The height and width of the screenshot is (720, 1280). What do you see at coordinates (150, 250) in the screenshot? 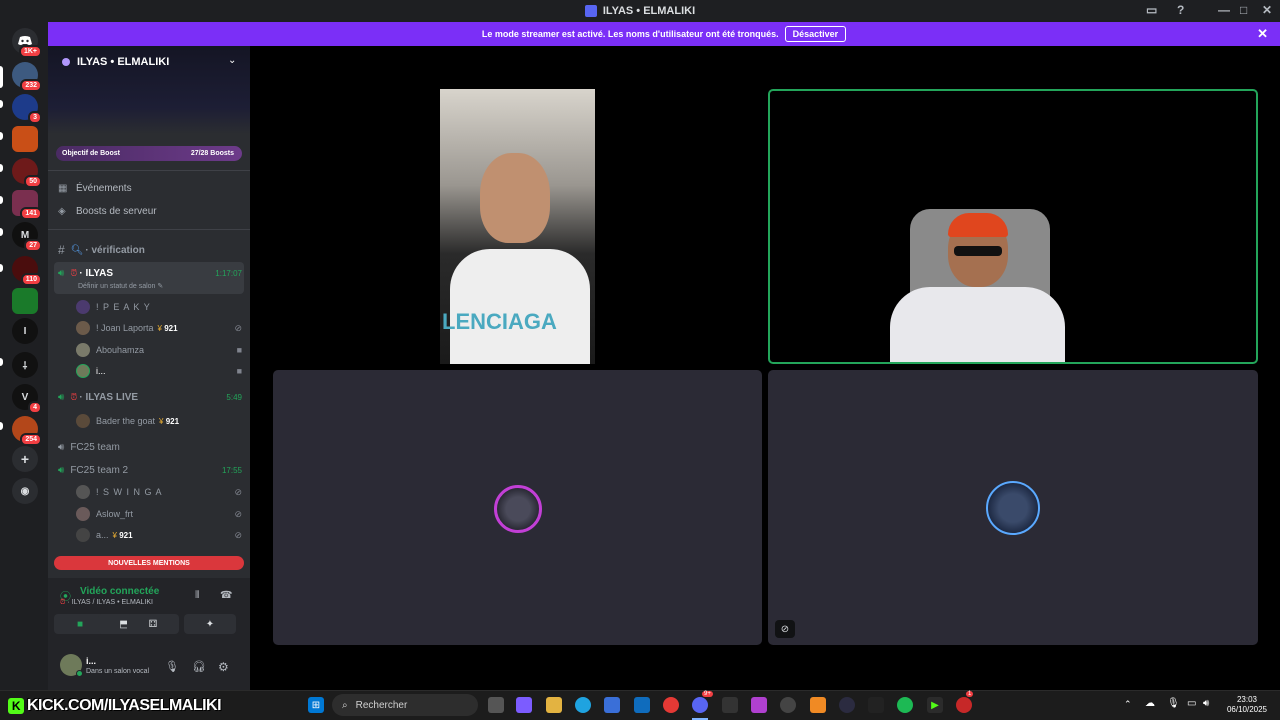
I see `channel-verification: # 🔍︎ · vérification` at bounding box center [150, 250].